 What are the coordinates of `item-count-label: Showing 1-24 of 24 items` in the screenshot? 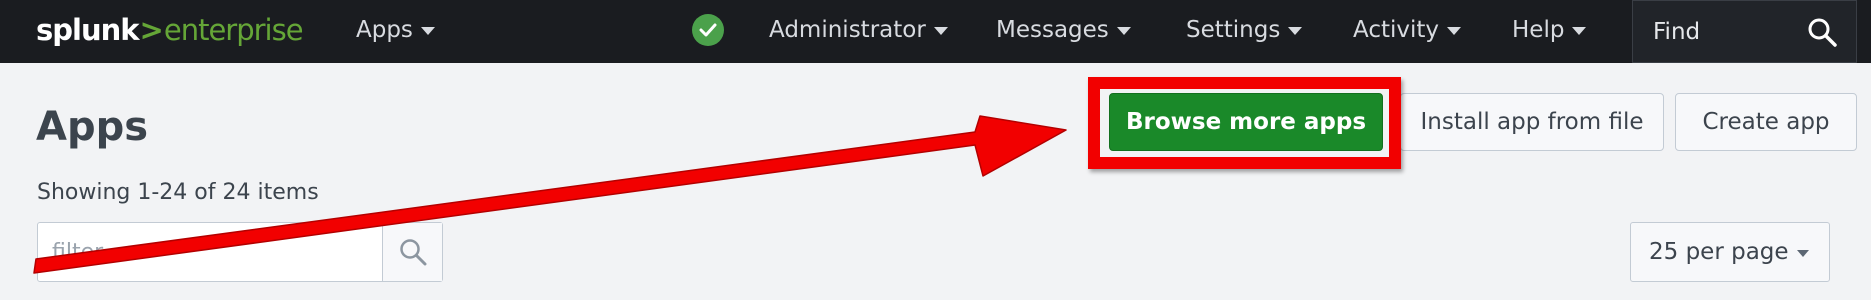 It's located at (178, 192).